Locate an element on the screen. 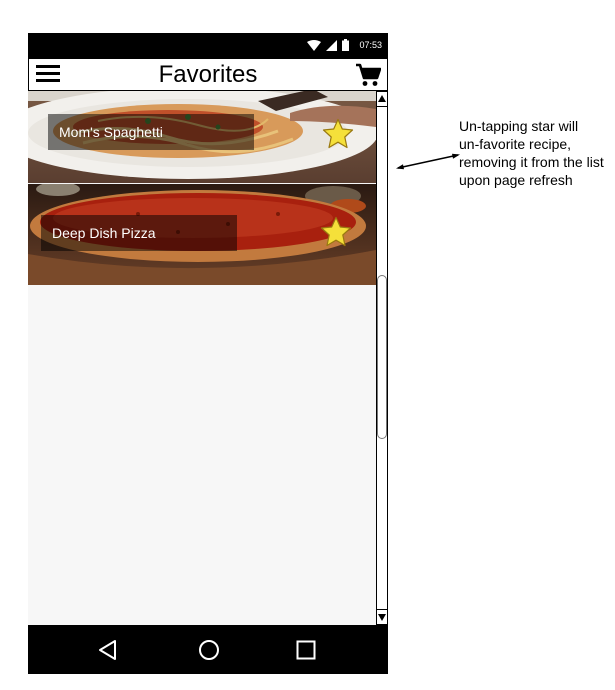 The image size is (615, 690). battery-icon is located at coordinates (346, 45).